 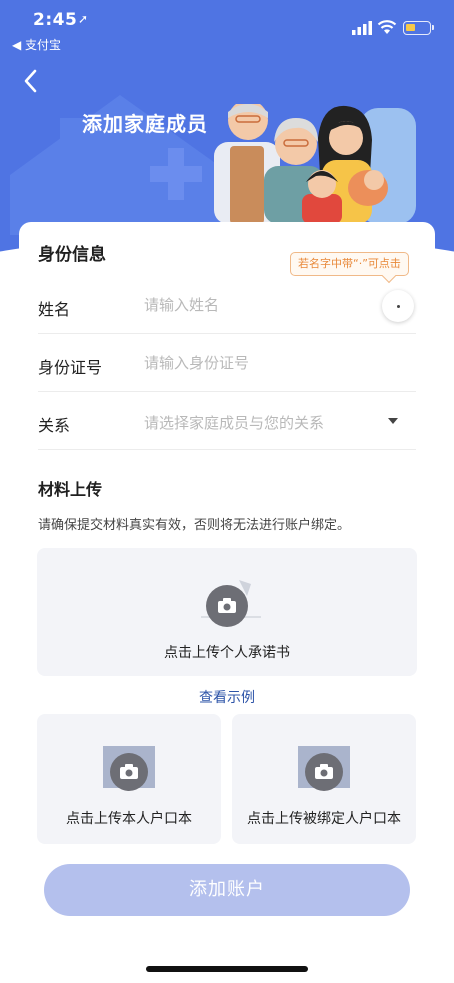 I want to click on upload-own-label: 点击上传本人户口本, so click(x=129, y=819).